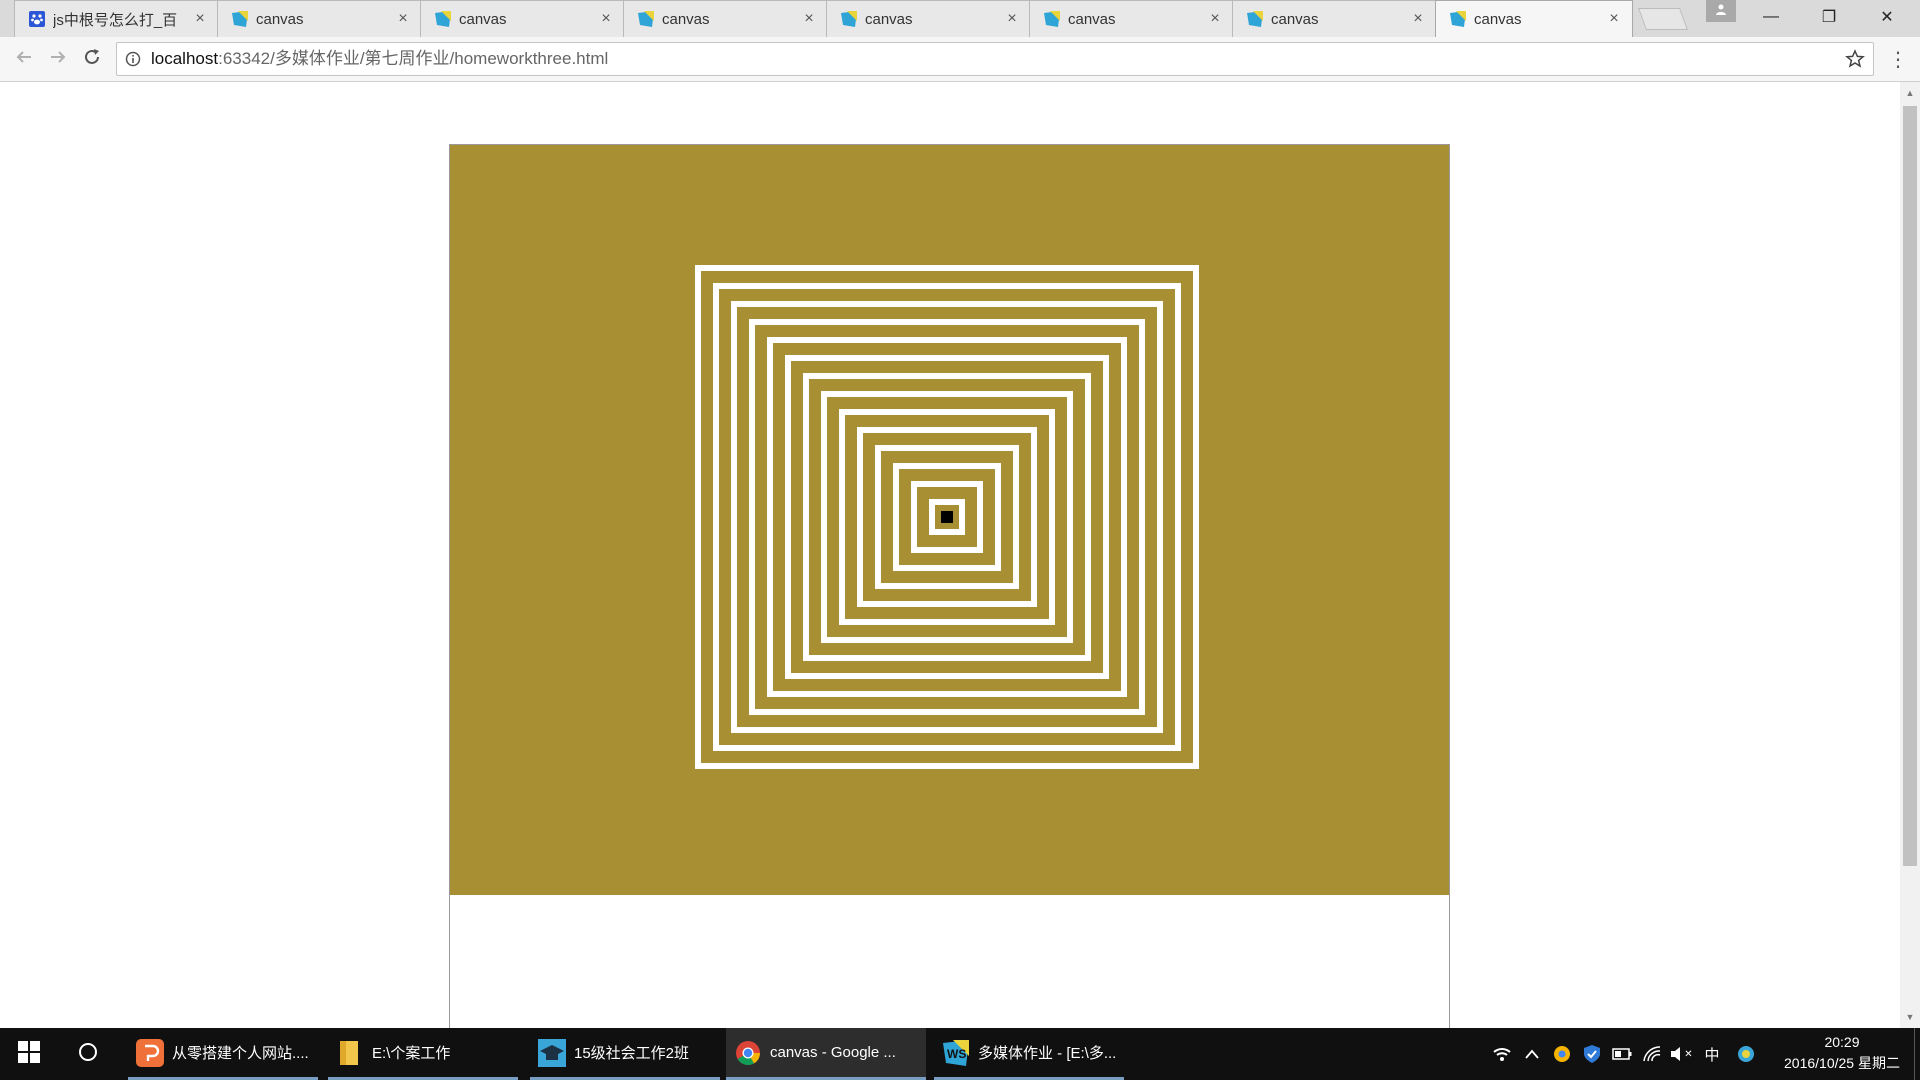 This screenshot has width=1920, height=1080. What do you see at coordinates (947, 517) in the screenshot?
I see `center-square` at bounding box center [947, 517].